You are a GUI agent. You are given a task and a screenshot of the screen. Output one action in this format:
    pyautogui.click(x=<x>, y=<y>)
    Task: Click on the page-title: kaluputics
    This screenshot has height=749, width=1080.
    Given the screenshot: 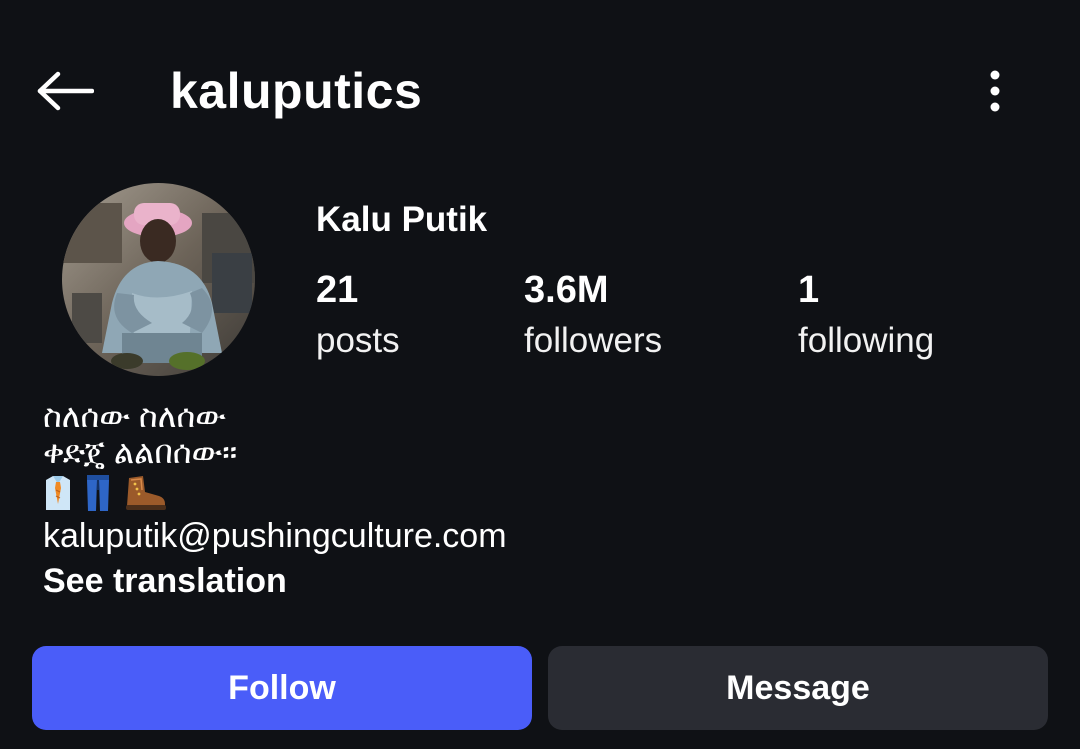 What is the action you would take?
    pyautogui.click(x=296, y=91)
    